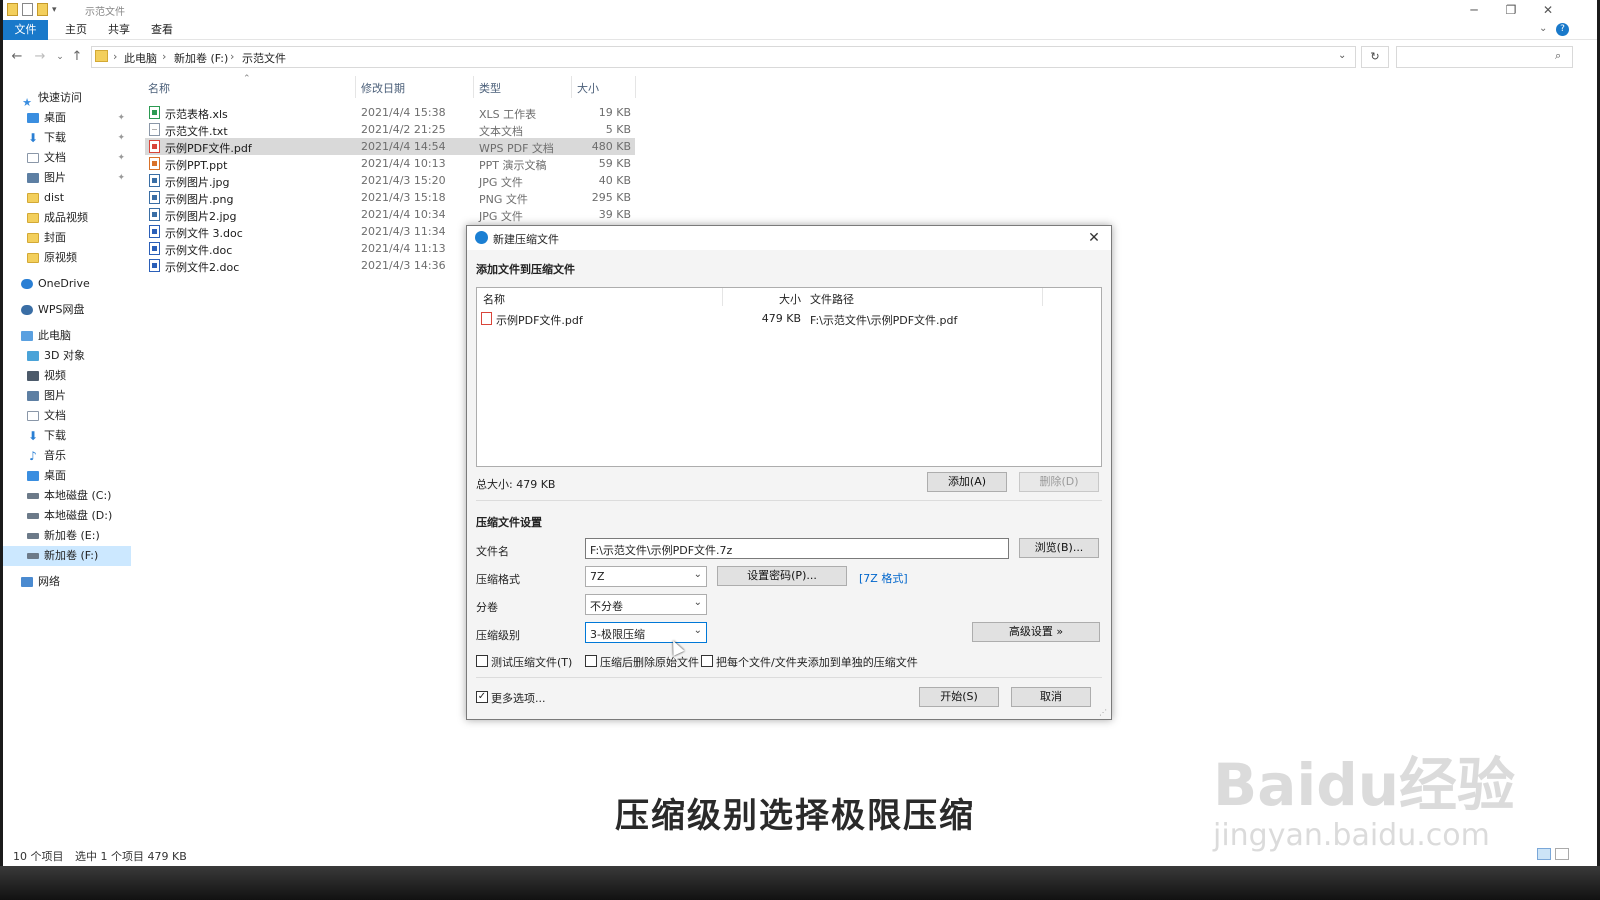  What do you see at coordinates (646, 632) in the screenshot?
I see `compression-level-select: 3-极限压缩 ⌄` at bounding box center [646, 632].